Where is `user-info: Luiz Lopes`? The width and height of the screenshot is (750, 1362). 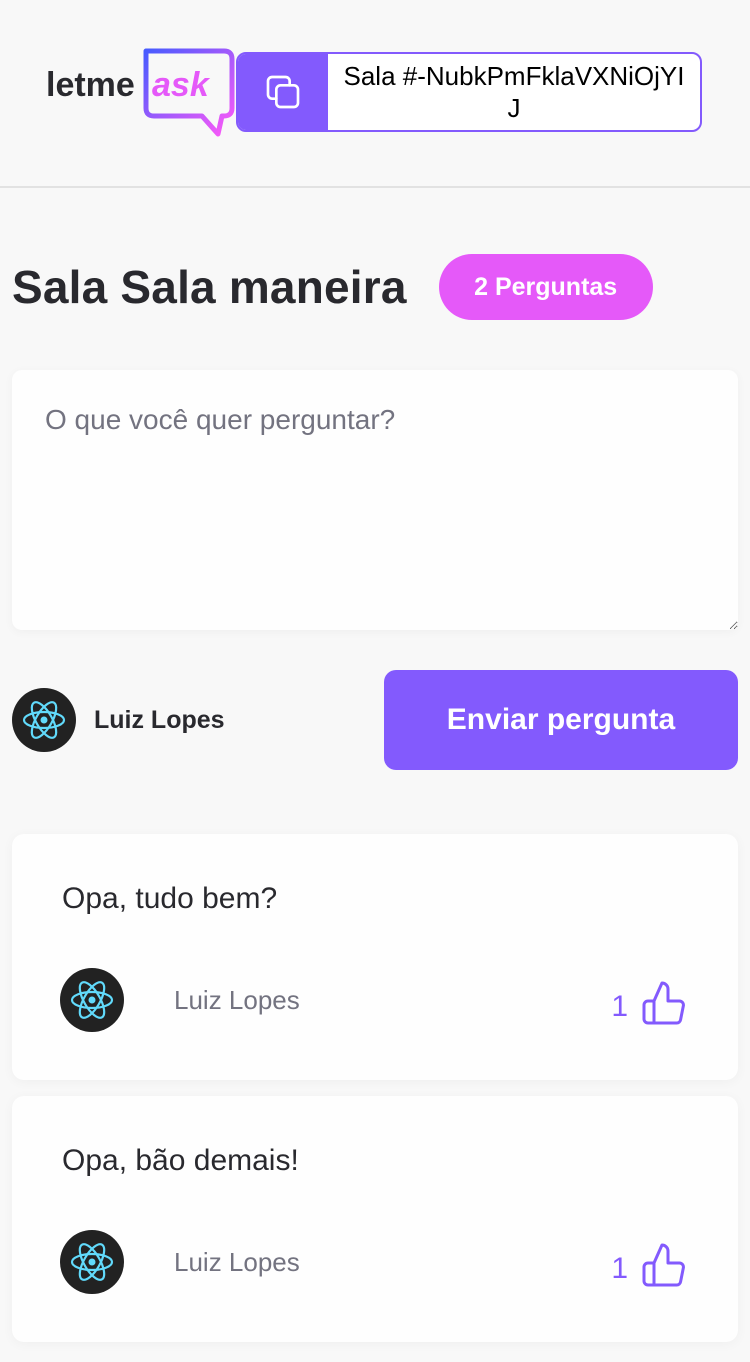 user-info: Luiz Lopes is located at coordinates (118, 720).